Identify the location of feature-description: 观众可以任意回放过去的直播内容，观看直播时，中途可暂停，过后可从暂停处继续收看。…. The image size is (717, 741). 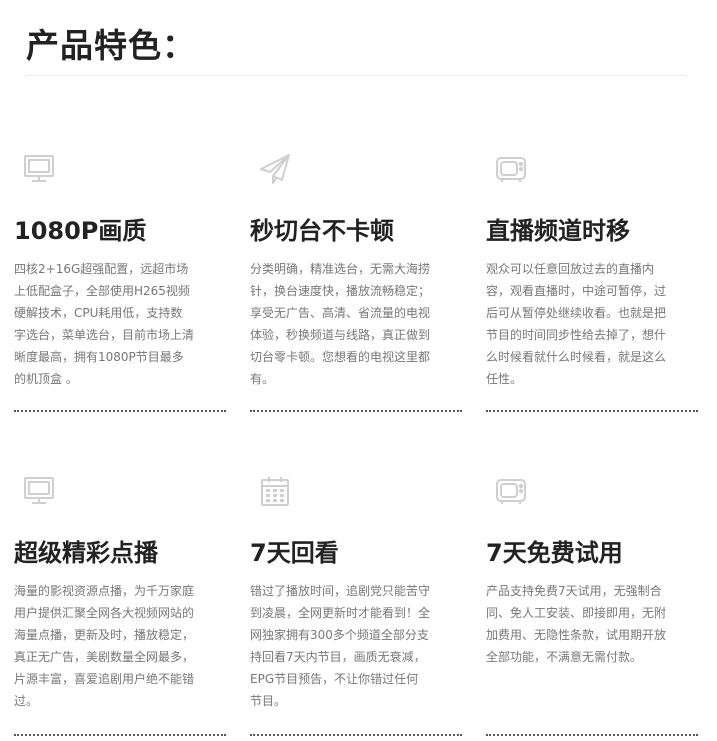
(576, 324).